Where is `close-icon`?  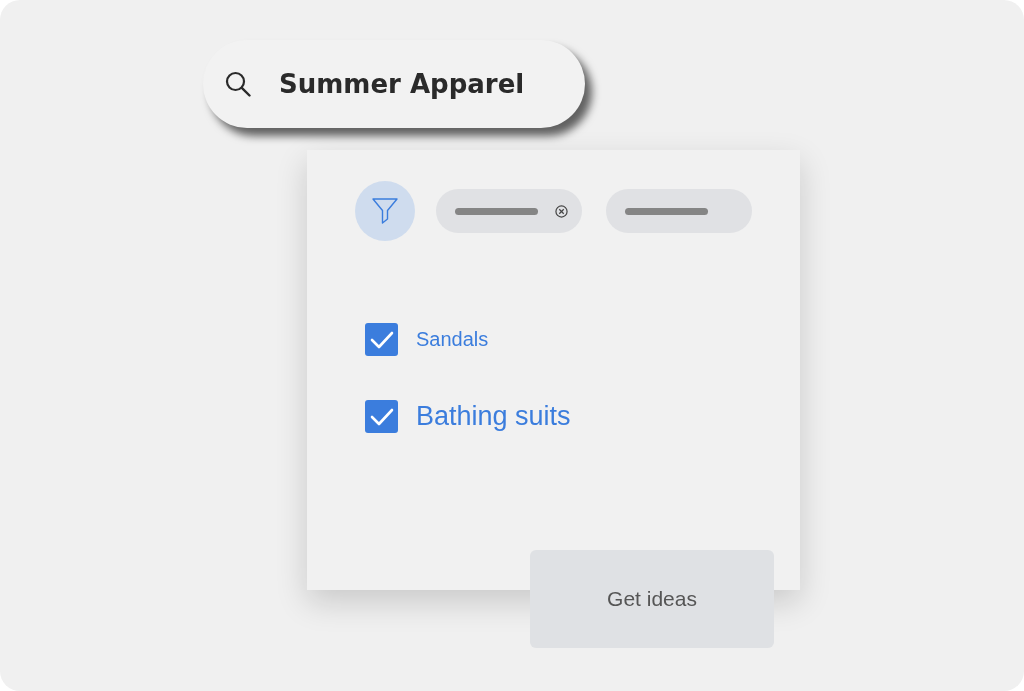 close-icon is located at coordinates (561, 211).